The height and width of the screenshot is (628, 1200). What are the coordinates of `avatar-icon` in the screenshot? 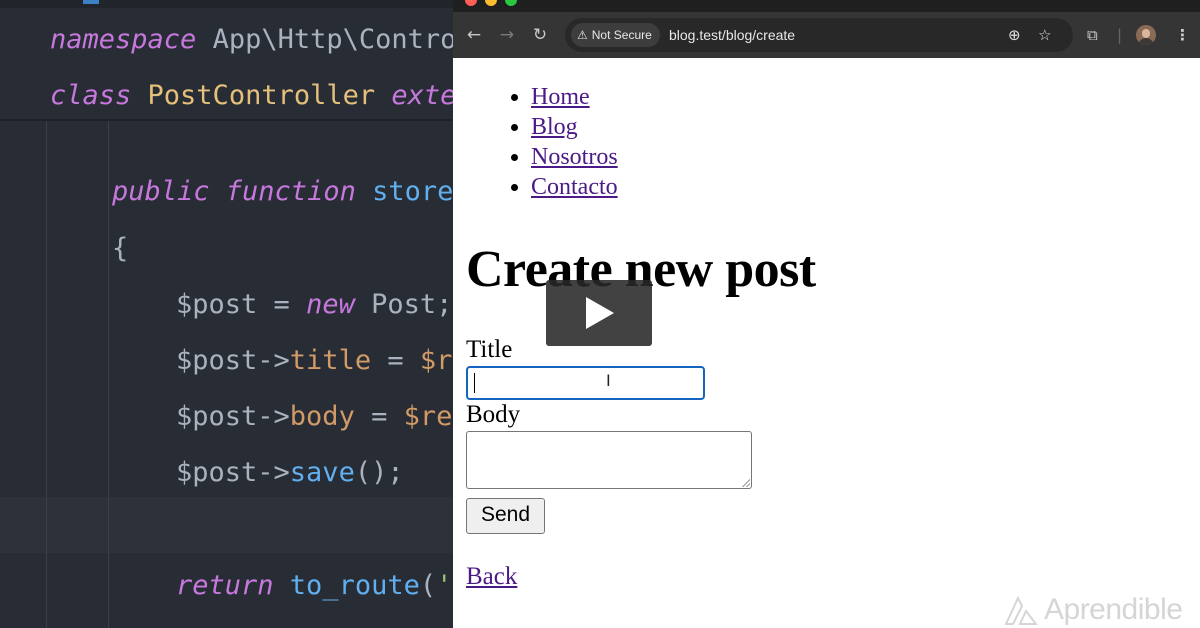 It's located at (1146, 35).